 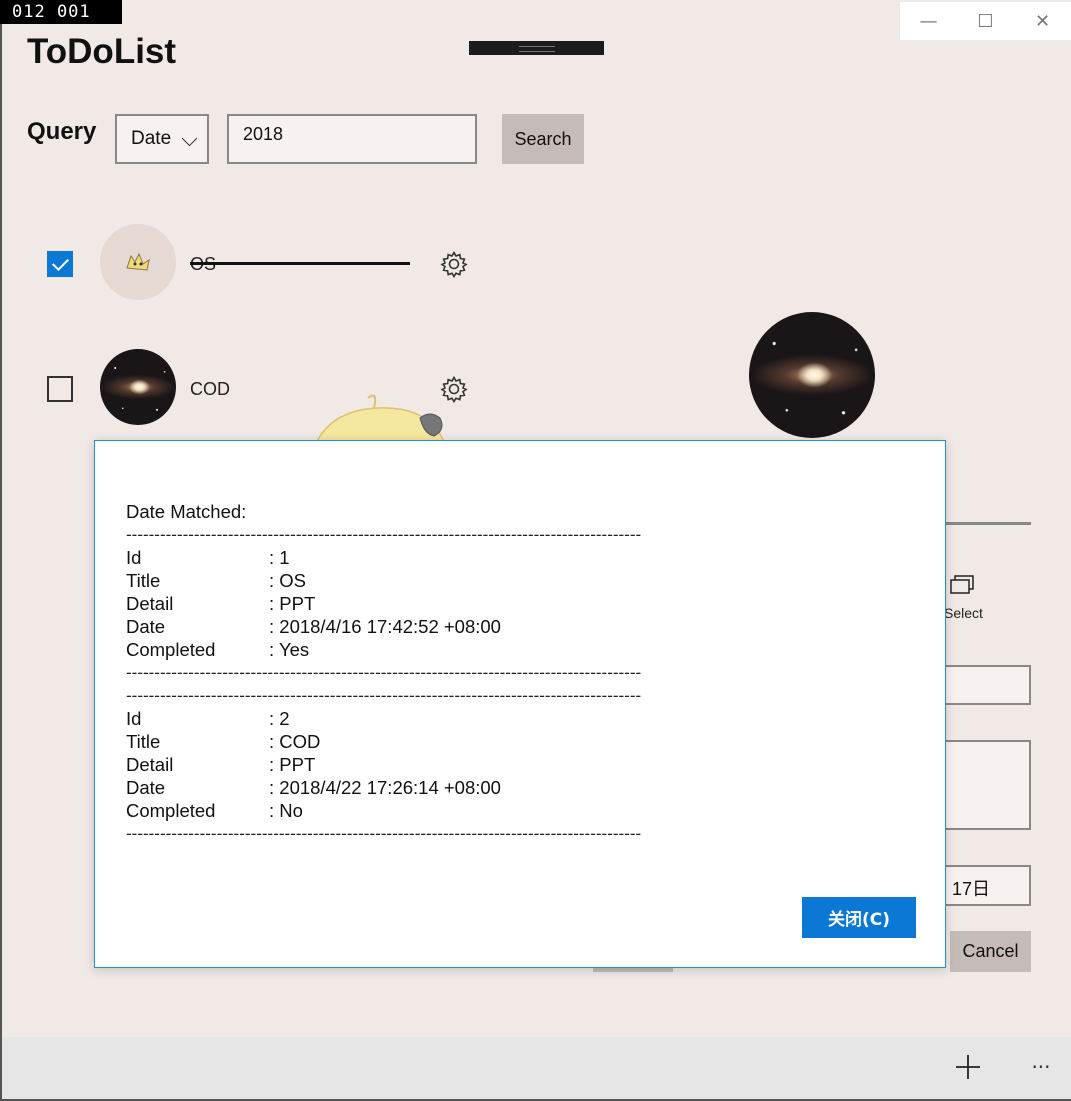 I want to click on todo-checkbox-os, so click(x=60, y=264).